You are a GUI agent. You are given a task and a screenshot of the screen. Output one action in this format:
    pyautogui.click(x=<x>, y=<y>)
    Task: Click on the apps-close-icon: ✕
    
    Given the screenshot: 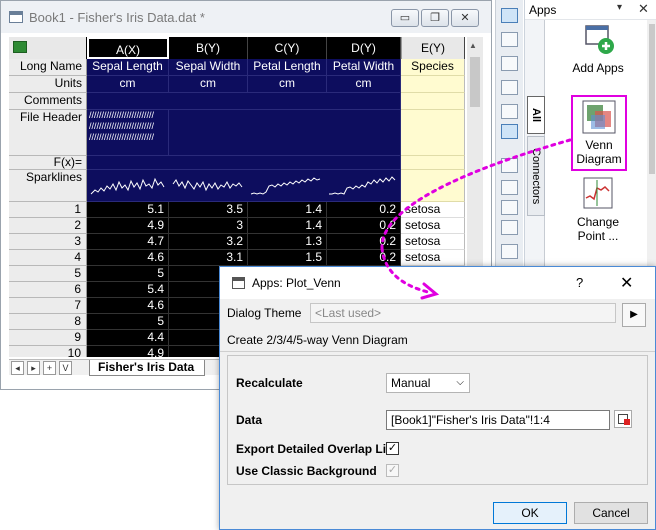 What is the action you would take?
    pyautogui.click(x=643, y=9)
    